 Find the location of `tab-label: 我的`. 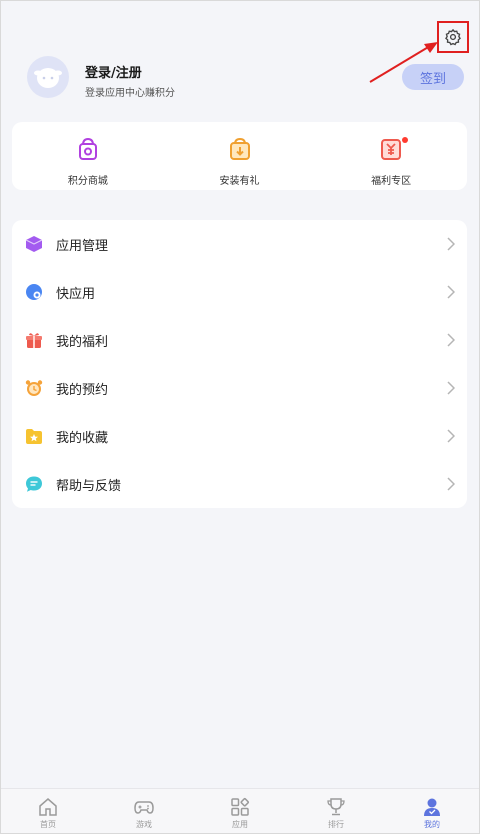

tab-label: 我的 is located at coordinates (432, 824).